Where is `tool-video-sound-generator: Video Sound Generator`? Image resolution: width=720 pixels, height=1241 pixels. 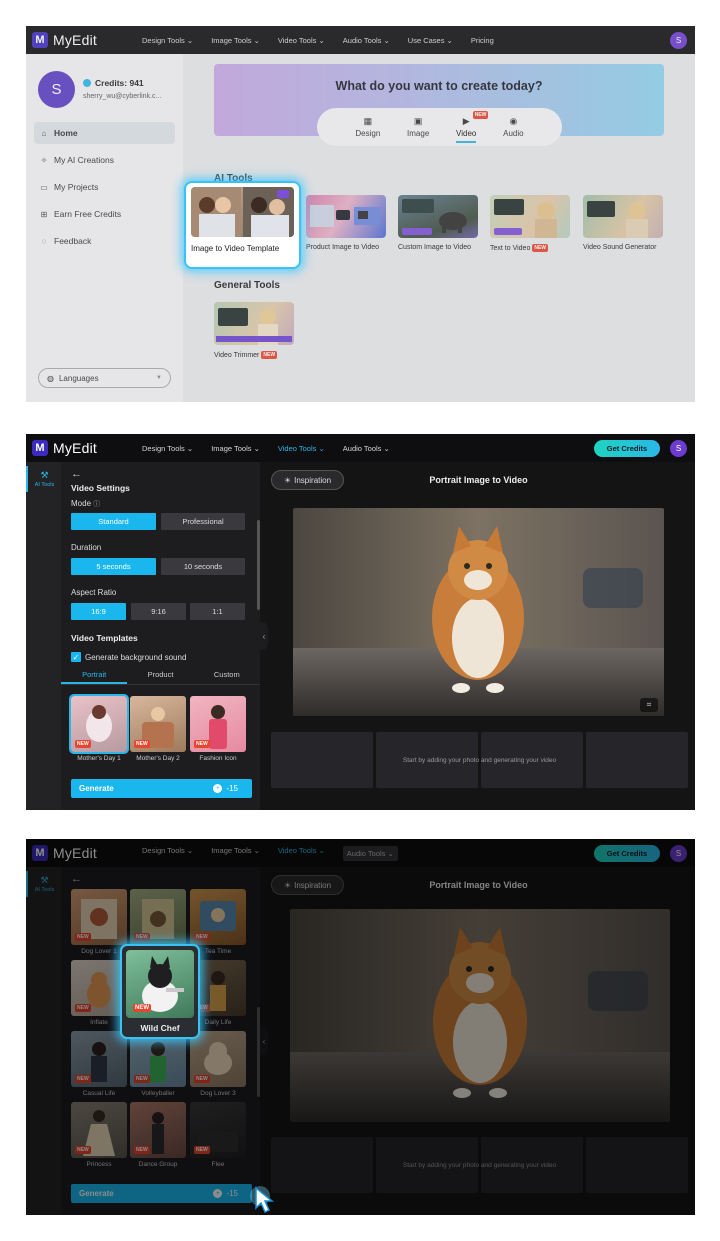
tool-video-sound-generator: Video Sound Generator is located at coordinates (623, 223).